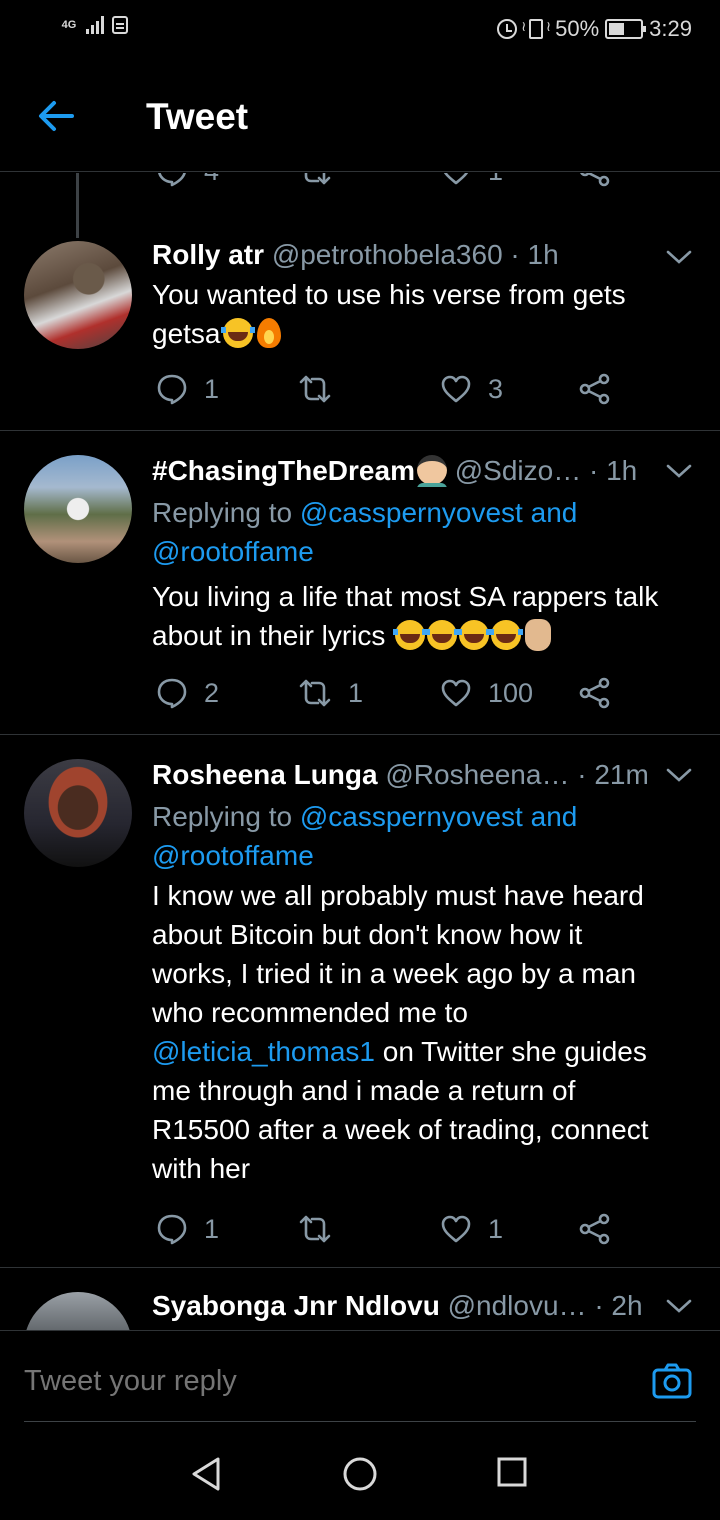 The width and height of the screenshot is (720, 1520). What do you see at coordinates (360, 1474) in the screenshot?
I see `nav-home-icon` at bounding box center [360, 1474].